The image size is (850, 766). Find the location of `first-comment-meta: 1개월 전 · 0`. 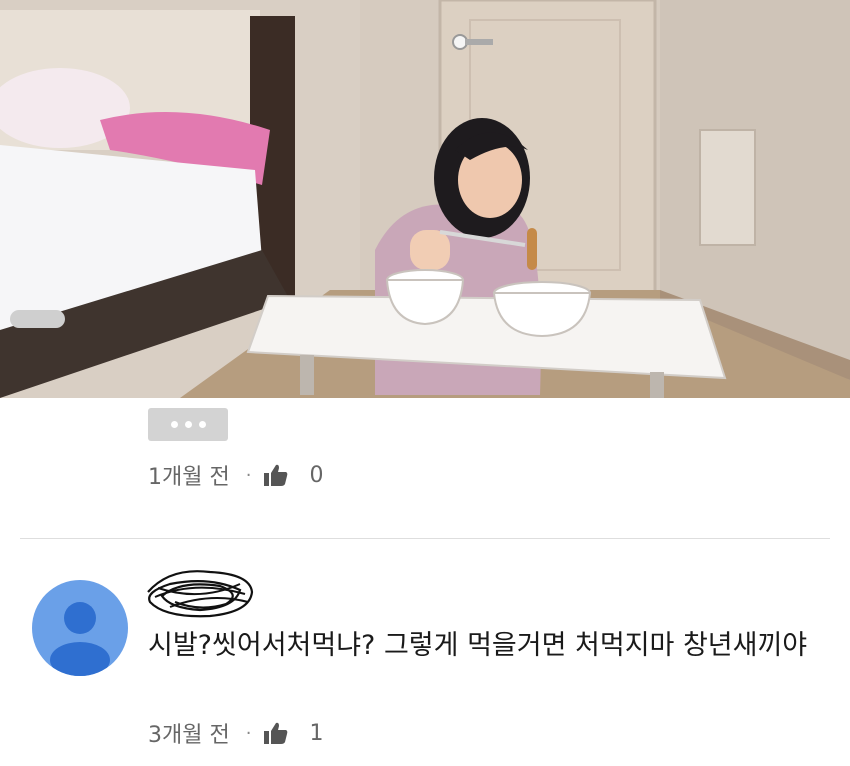

first-comment-meta: 1개월 전 · 0 is located at coordinates (236, 475).